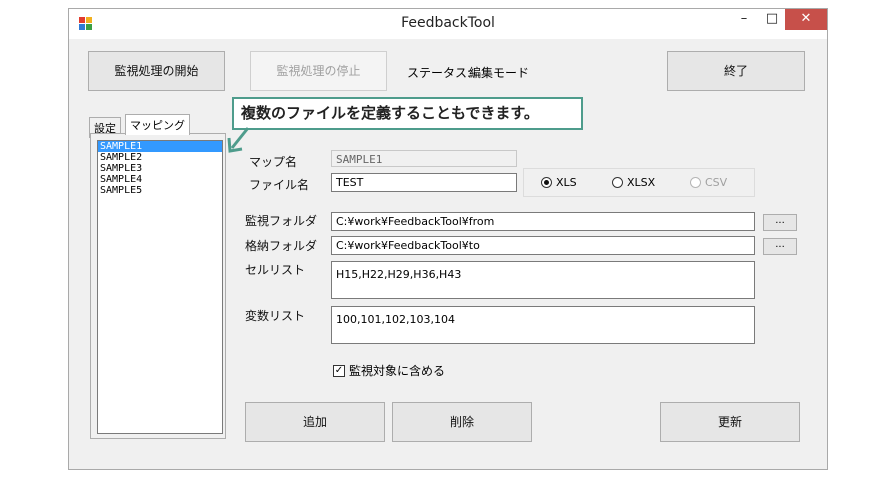 The image size is (896, 479). What do you see at coordinates (716, 182) in the screenshot?
I see `radio-csv-label: CSV` at bounding box center [716, 182].